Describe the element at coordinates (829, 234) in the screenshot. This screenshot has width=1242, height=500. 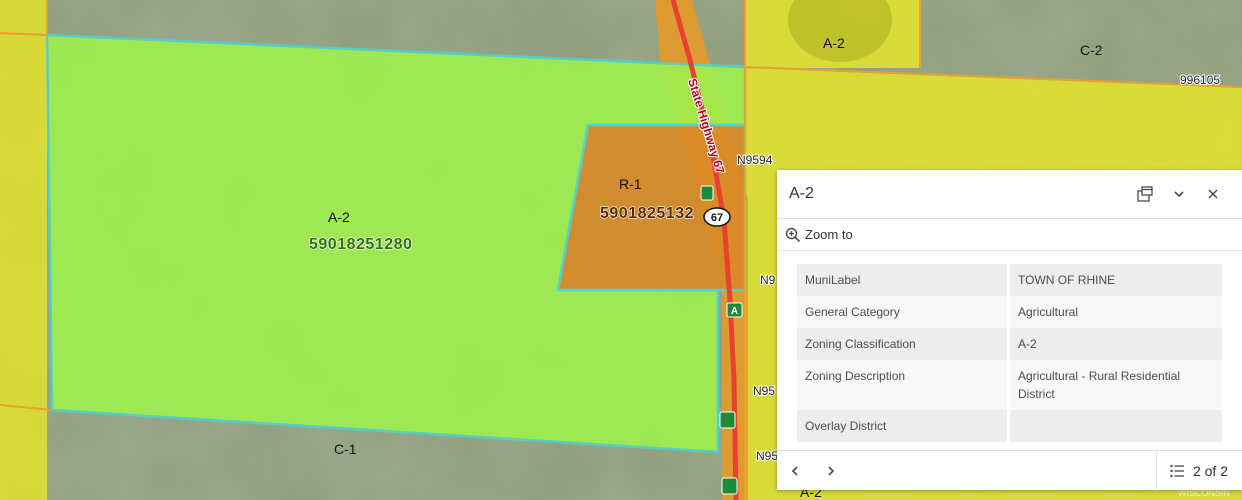
I see `zoom-to-label: Zoom to` at that location.